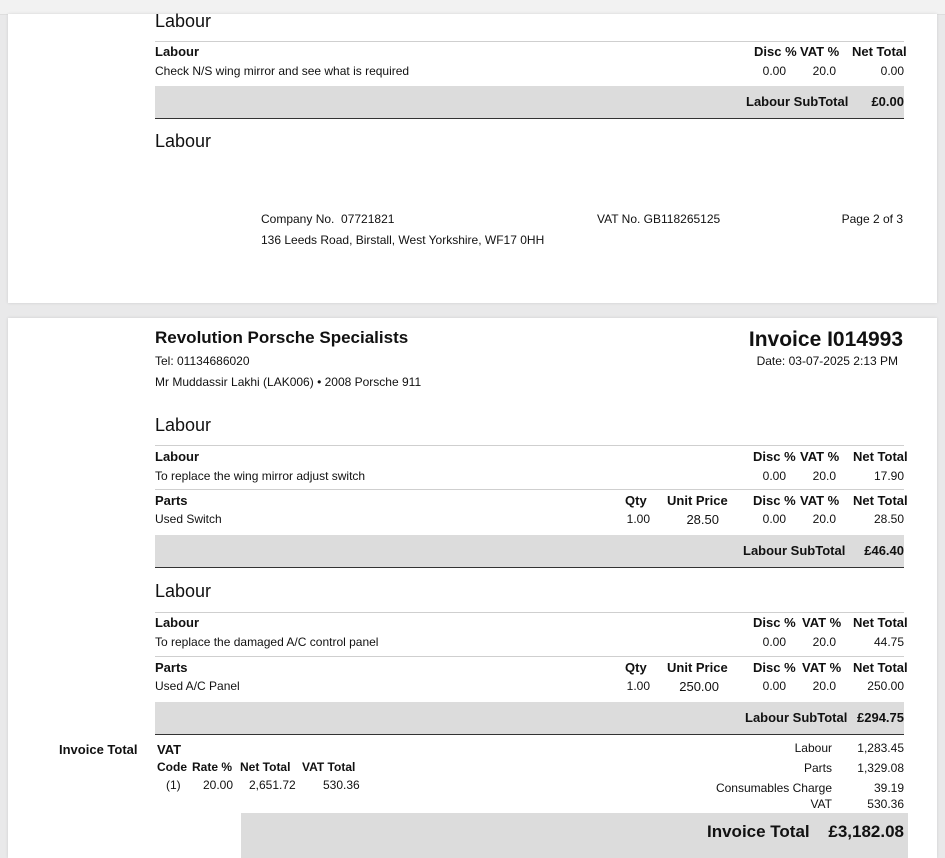 Image resolution: width=945 pixels, height=858 pixels. Describe the element at coordinates (218, 785) in the screenshot. I see `vat-rate: 20.00` at that location.